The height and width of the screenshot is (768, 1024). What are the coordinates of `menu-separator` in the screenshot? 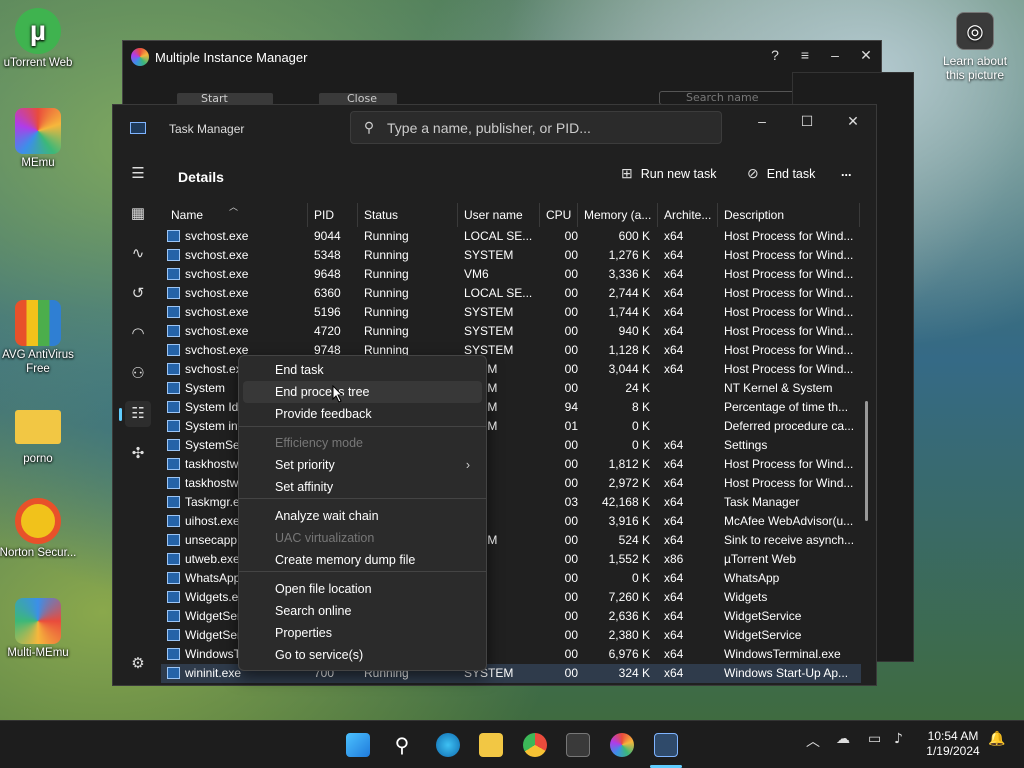 It's located at (362, 498).